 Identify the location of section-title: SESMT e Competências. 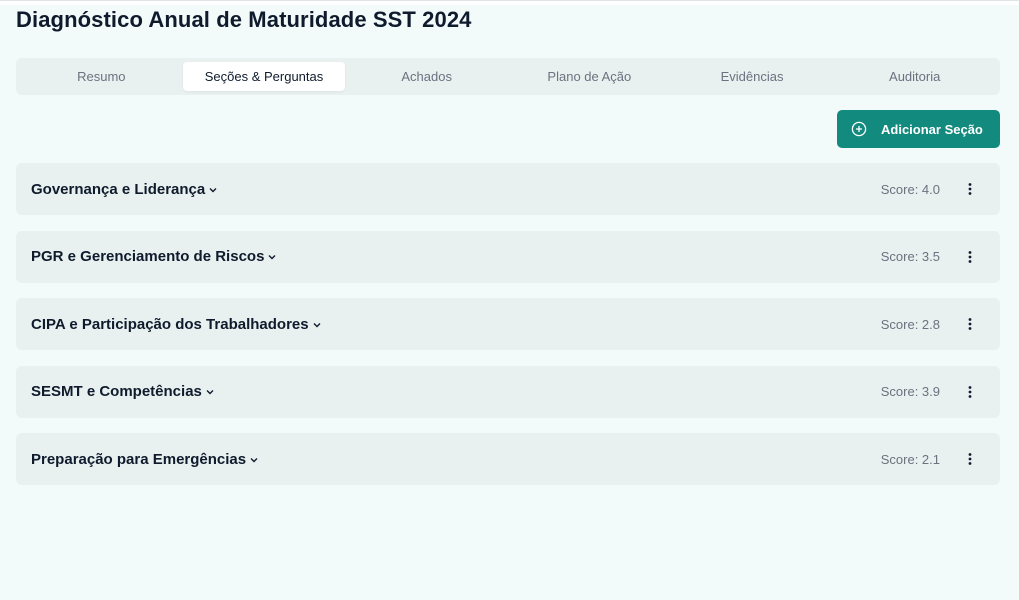
(116, 391).